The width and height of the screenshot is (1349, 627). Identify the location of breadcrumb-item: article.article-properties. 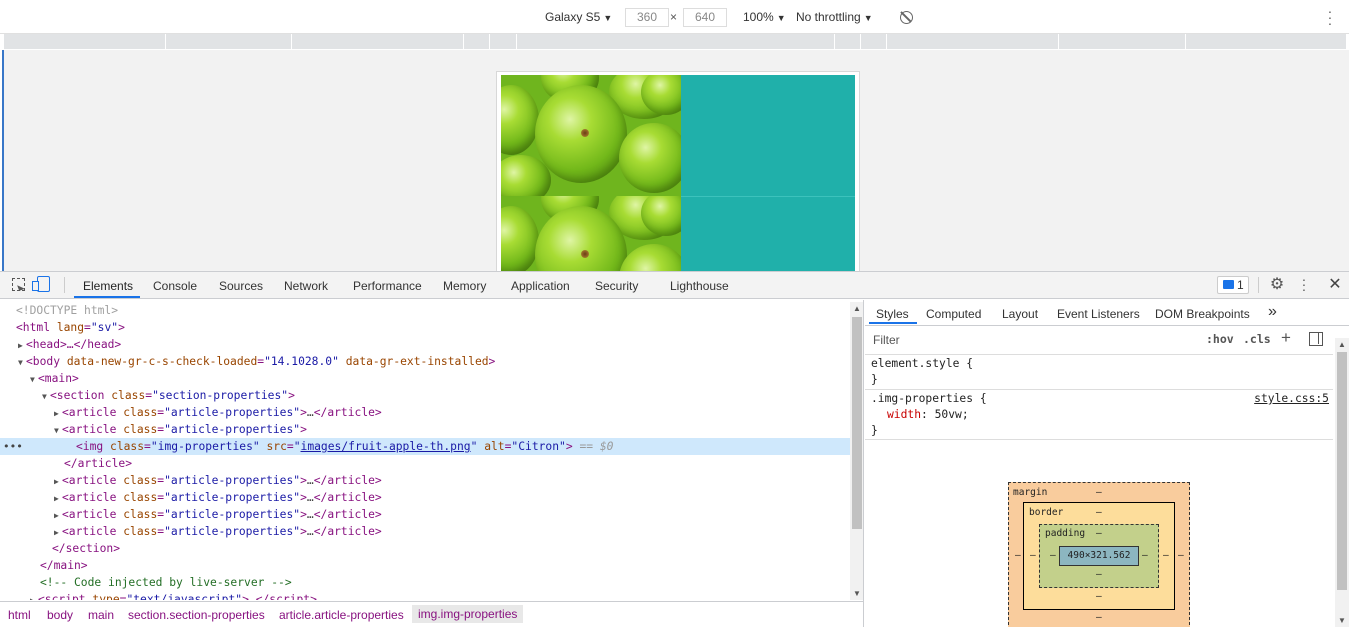
(341, 615).